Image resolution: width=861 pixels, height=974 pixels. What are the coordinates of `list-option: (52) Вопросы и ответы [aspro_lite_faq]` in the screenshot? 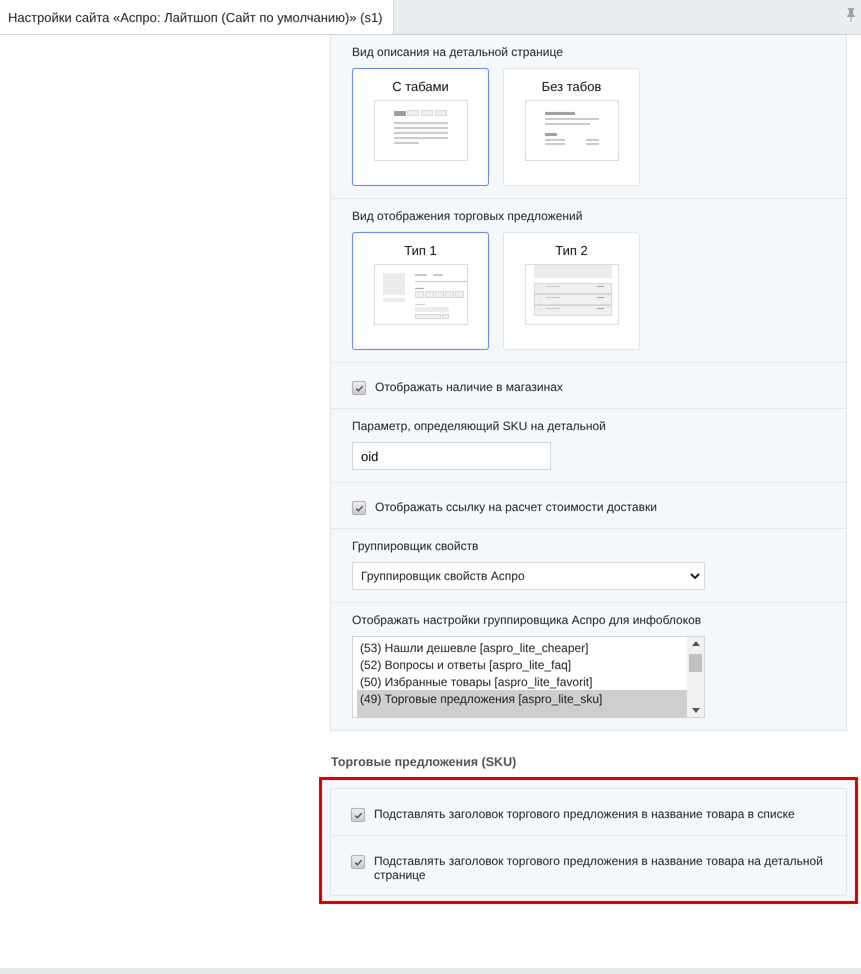 It's located at (522, 664).